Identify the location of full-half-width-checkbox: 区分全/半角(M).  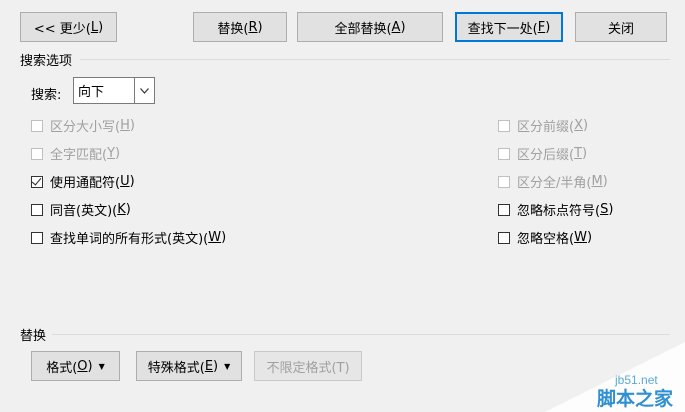
(553, 181).